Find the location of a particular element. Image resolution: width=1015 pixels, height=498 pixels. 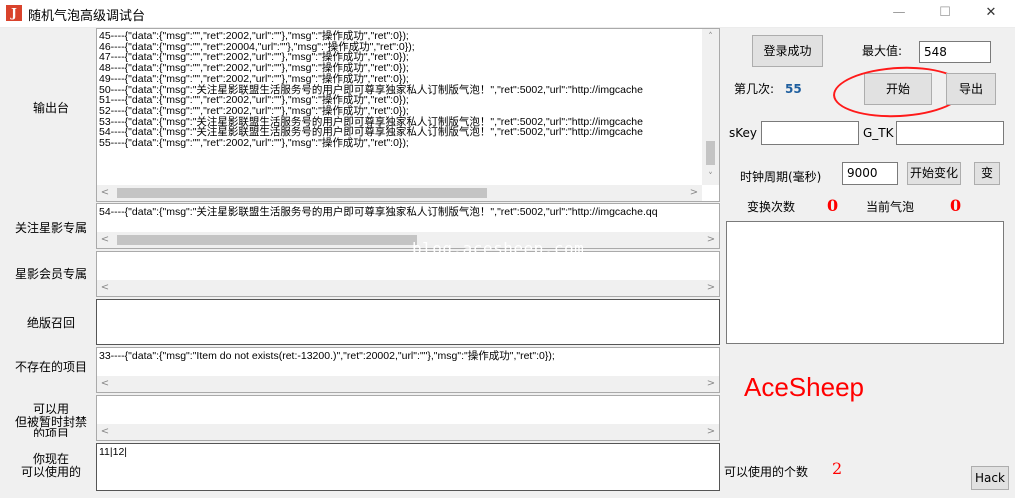

max-value-input: 548 is located at coordinates (955, 52).